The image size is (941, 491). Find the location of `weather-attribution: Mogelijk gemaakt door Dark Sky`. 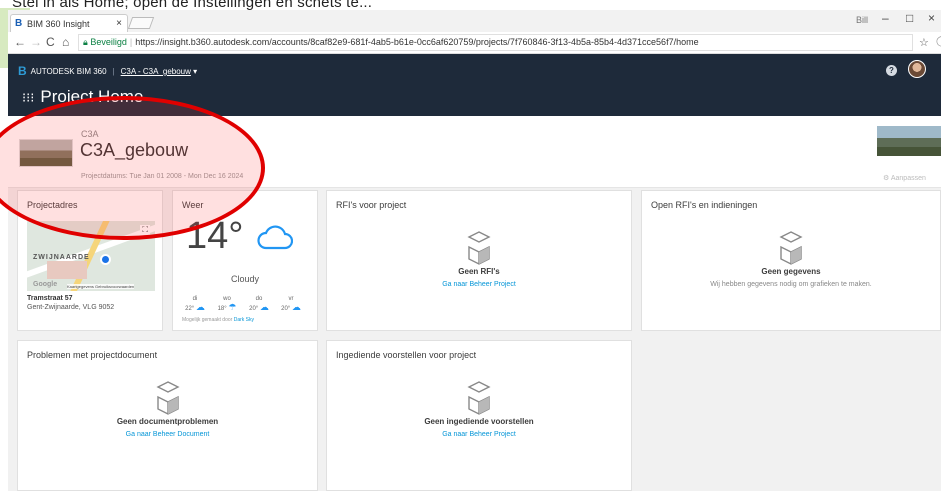

weather-attribution: Mogelijk gemaakt door Dark Sky is located at coordinates (218, 320).